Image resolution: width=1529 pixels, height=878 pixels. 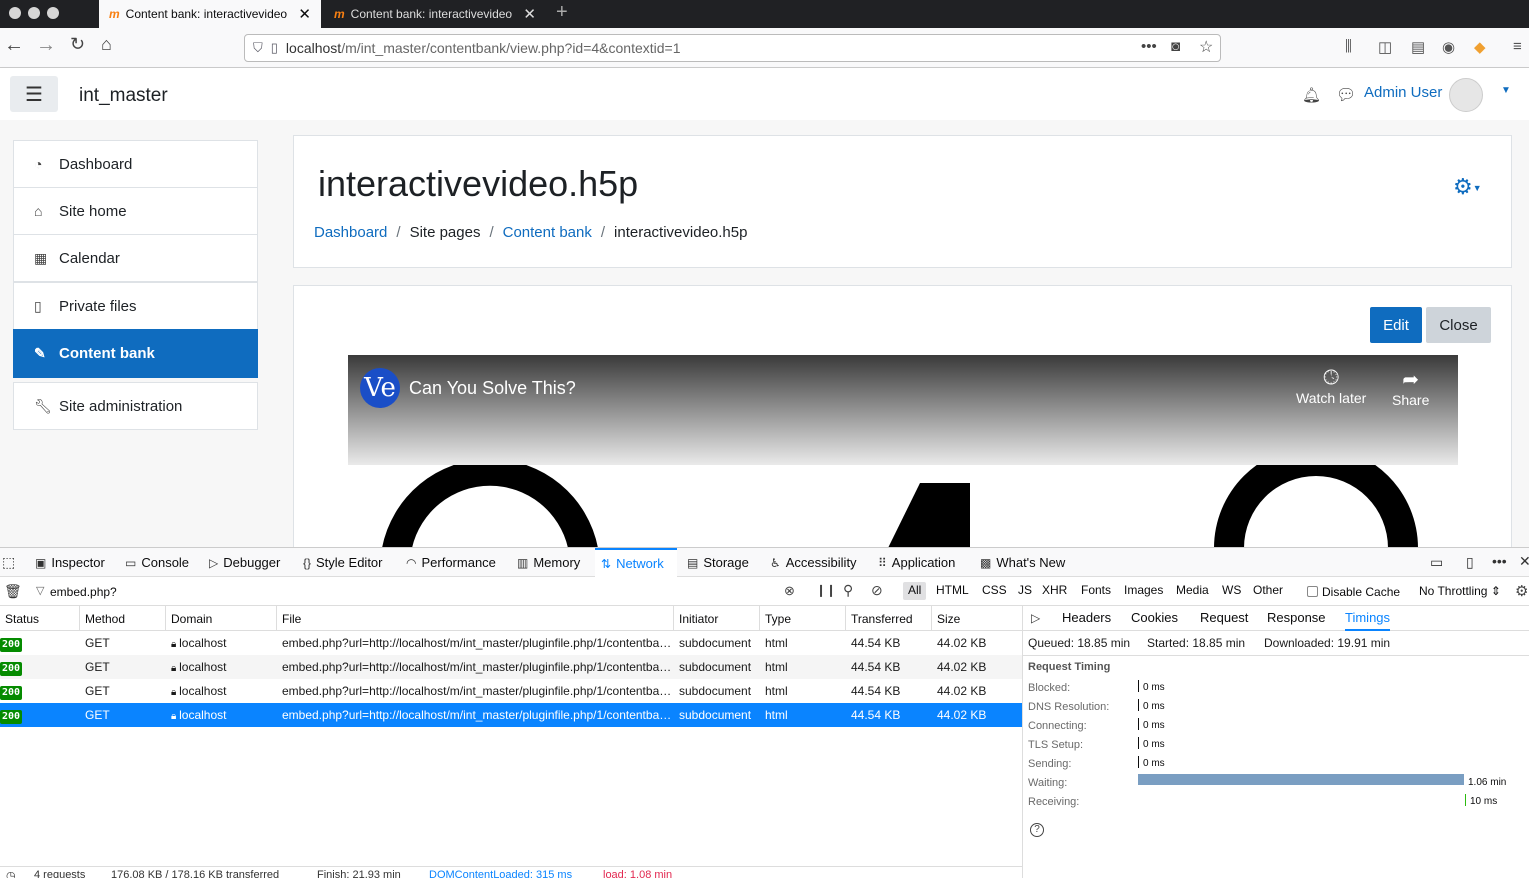 I want to click on tab-storage: ▤ Storage, so click(x=718, y=562).